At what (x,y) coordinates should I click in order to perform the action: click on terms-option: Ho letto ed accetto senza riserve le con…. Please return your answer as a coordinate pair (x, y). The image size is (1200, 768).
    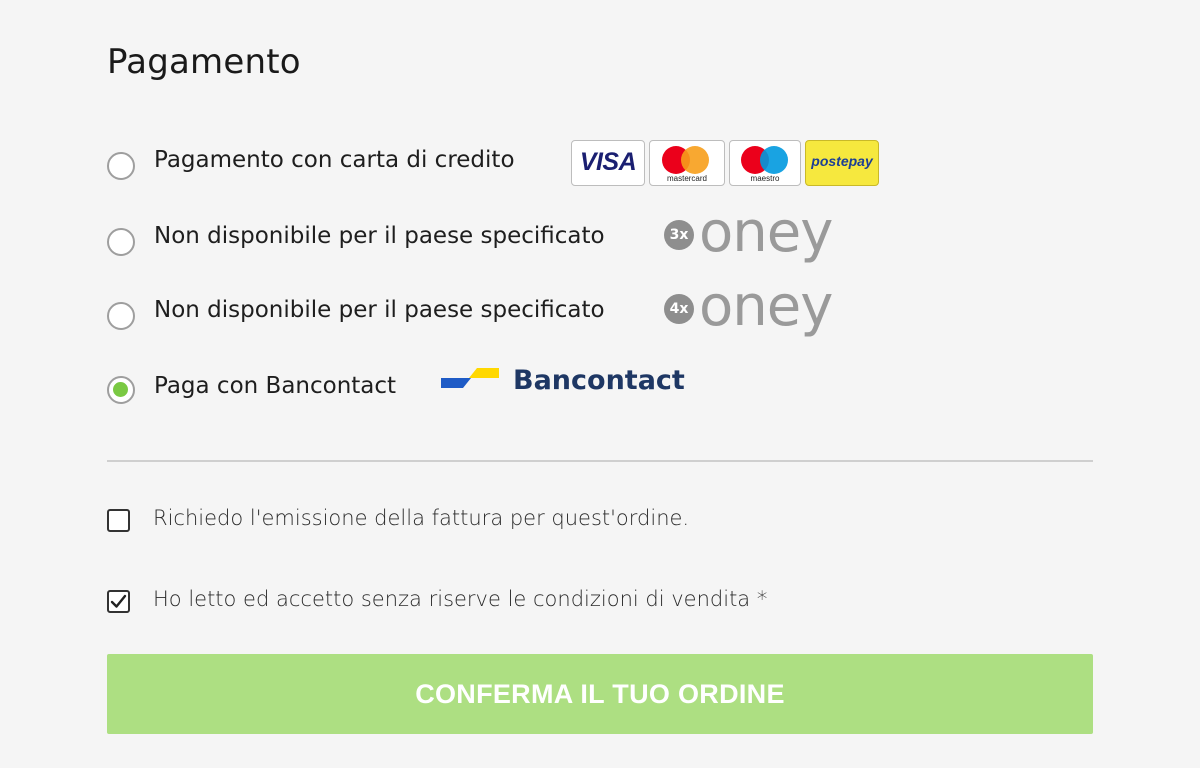
    Looking at the image, I should click on (457, 603).